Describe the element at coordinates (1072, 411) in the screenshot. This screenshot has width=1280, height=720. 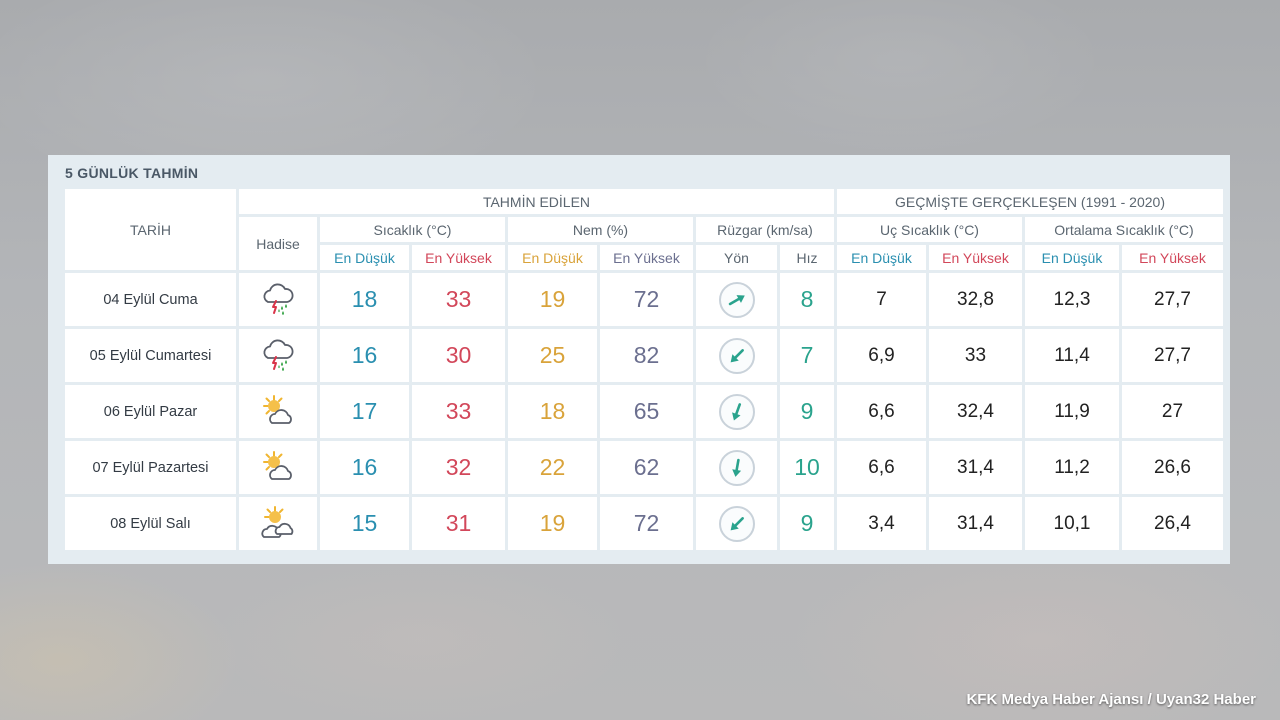
I see `average-low-cell: 11,9` at that location.